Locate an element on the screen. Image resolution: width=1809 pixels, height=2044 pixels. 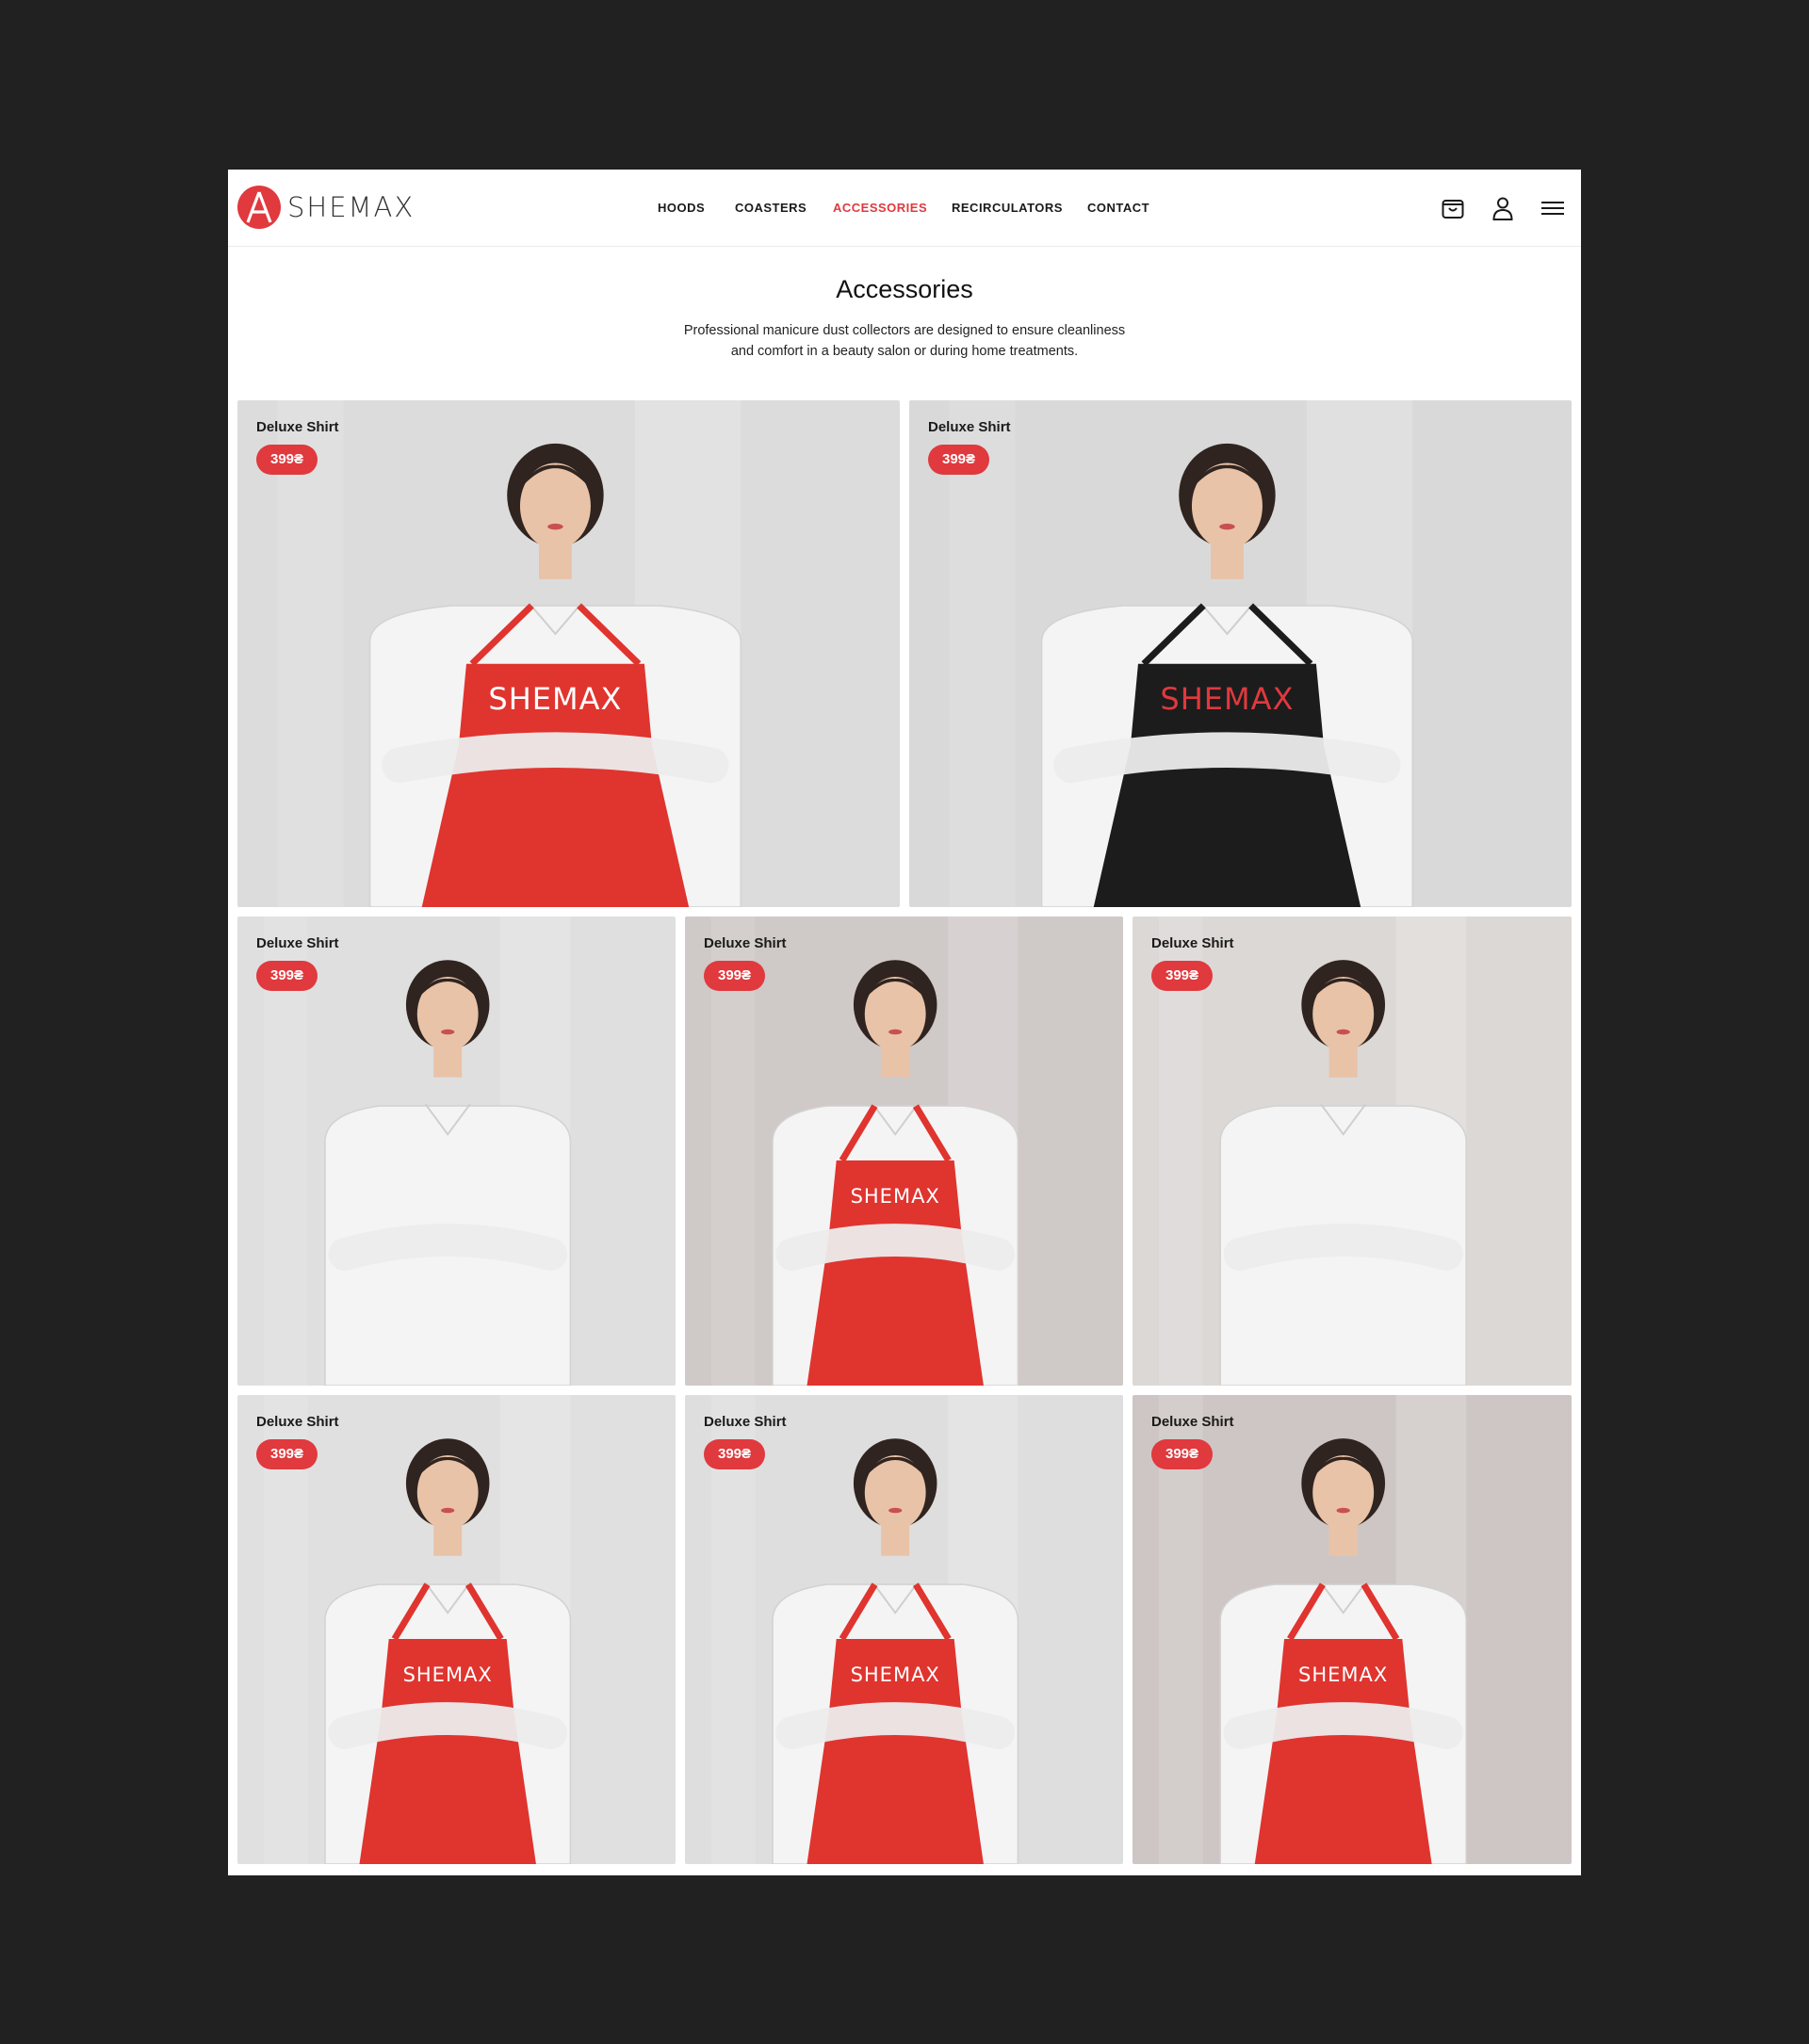
nav-item-recirculators: RECIRCULATORS is located at coordinates (1007, 208).